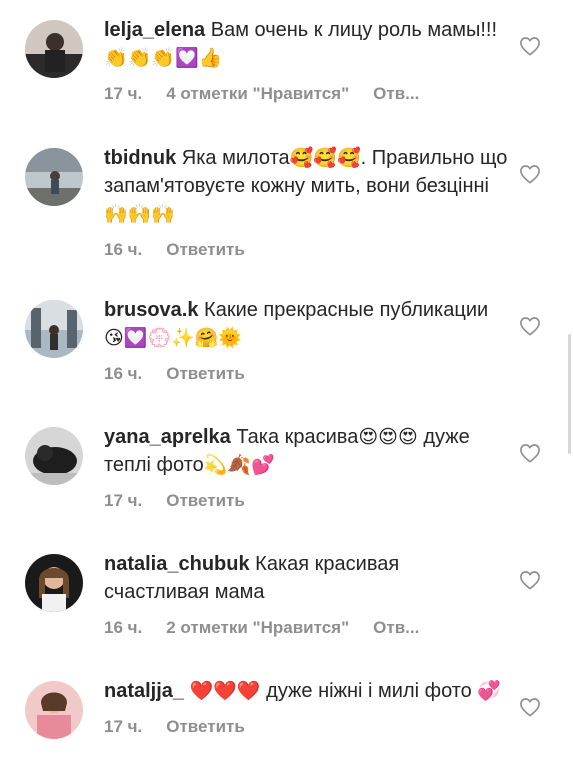 The width and height of the screenshot is (573, 768). What do you see at coordinates (346, 310) in the screenshot?
I see `comment-text: Какие прекрасные публикации` at bounding box center [346, 310].